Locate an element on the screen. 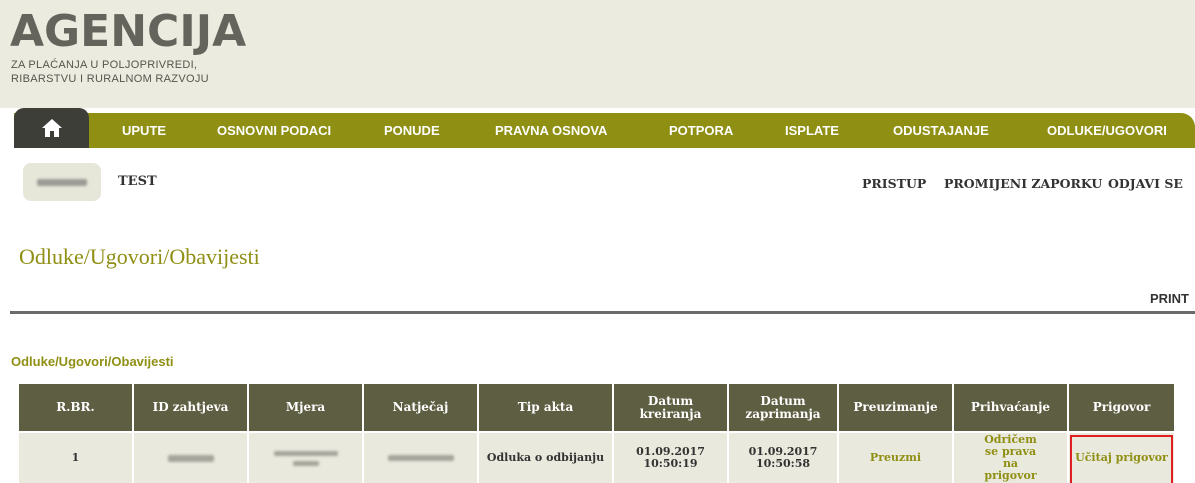 The width and height of the screenshot is (1195, 483). cell-datum-zaprimanja: 01.09.2017 10:50:58 is located at coordinates (783, 458).